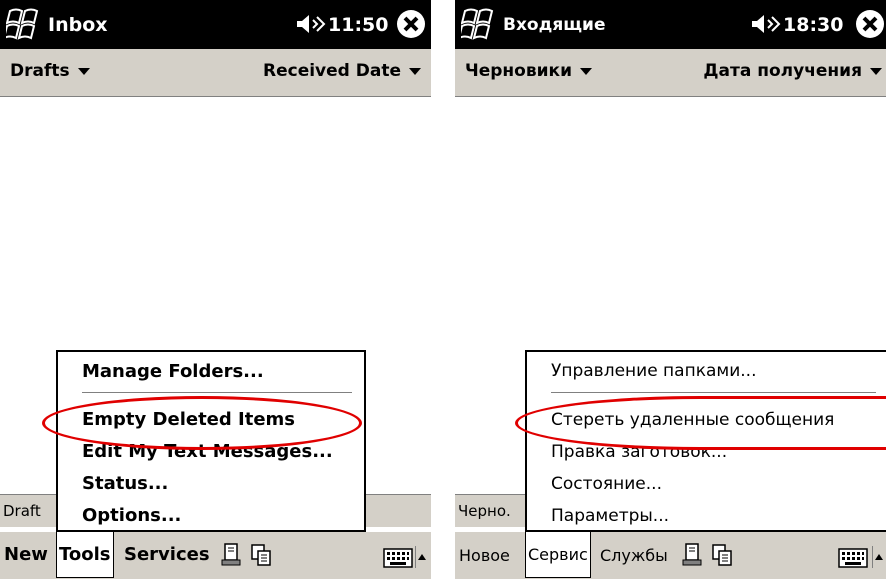 The width and height of the screenshot is (886, 579). What do you see at coordinates (670, 24) in the screenshot?
I see `title-bar: Входящие 18:30` at bounding box center [670, 24].